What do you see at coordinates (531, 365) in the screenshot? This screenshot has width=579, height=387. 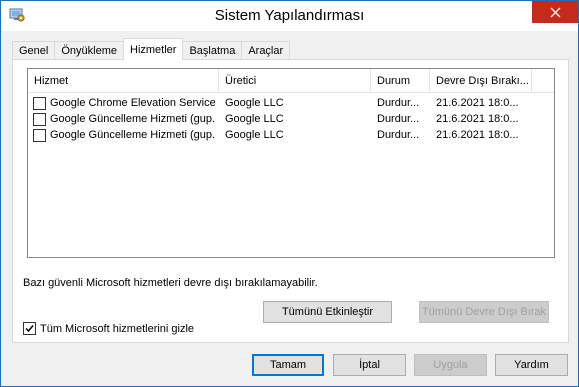 I see `help-button: Yardım` at bounding box center [531, 365].